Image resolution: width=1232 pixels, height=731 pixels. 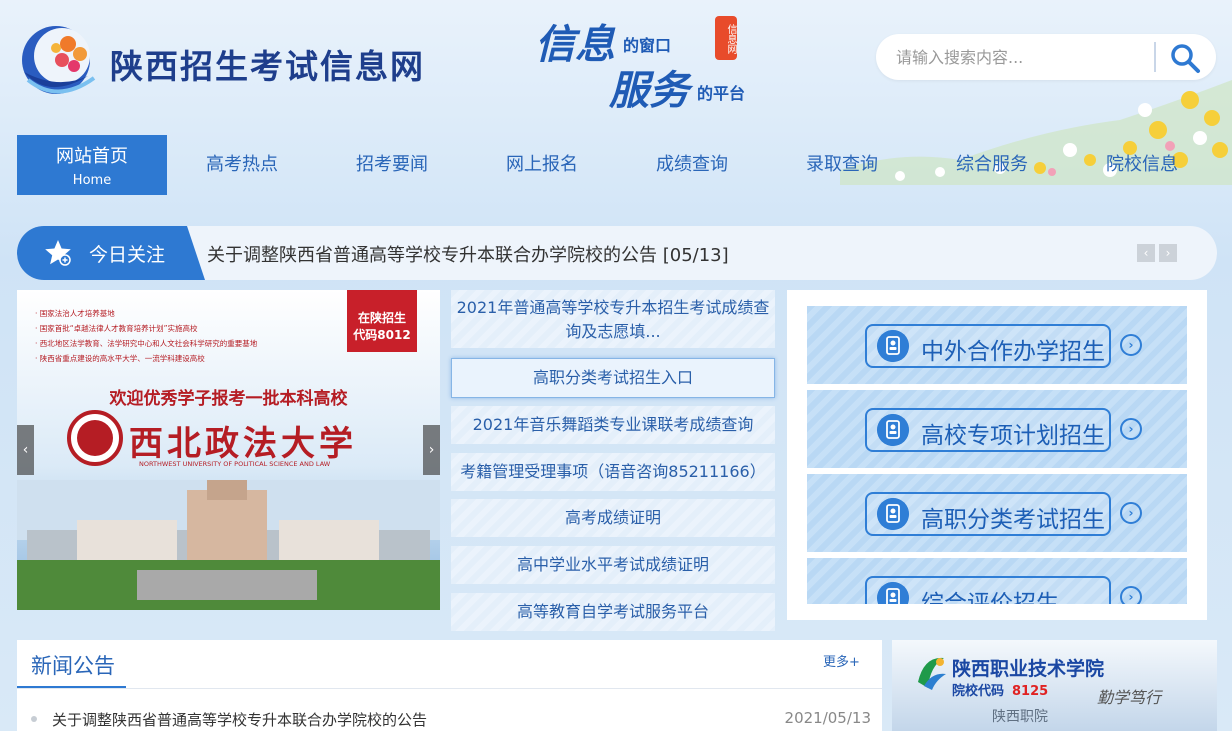 What do you see at coordinates (243, 444) in the screenshot?
I see `banner-school-name: 西北政法大学` at bounding box center [243, 444].